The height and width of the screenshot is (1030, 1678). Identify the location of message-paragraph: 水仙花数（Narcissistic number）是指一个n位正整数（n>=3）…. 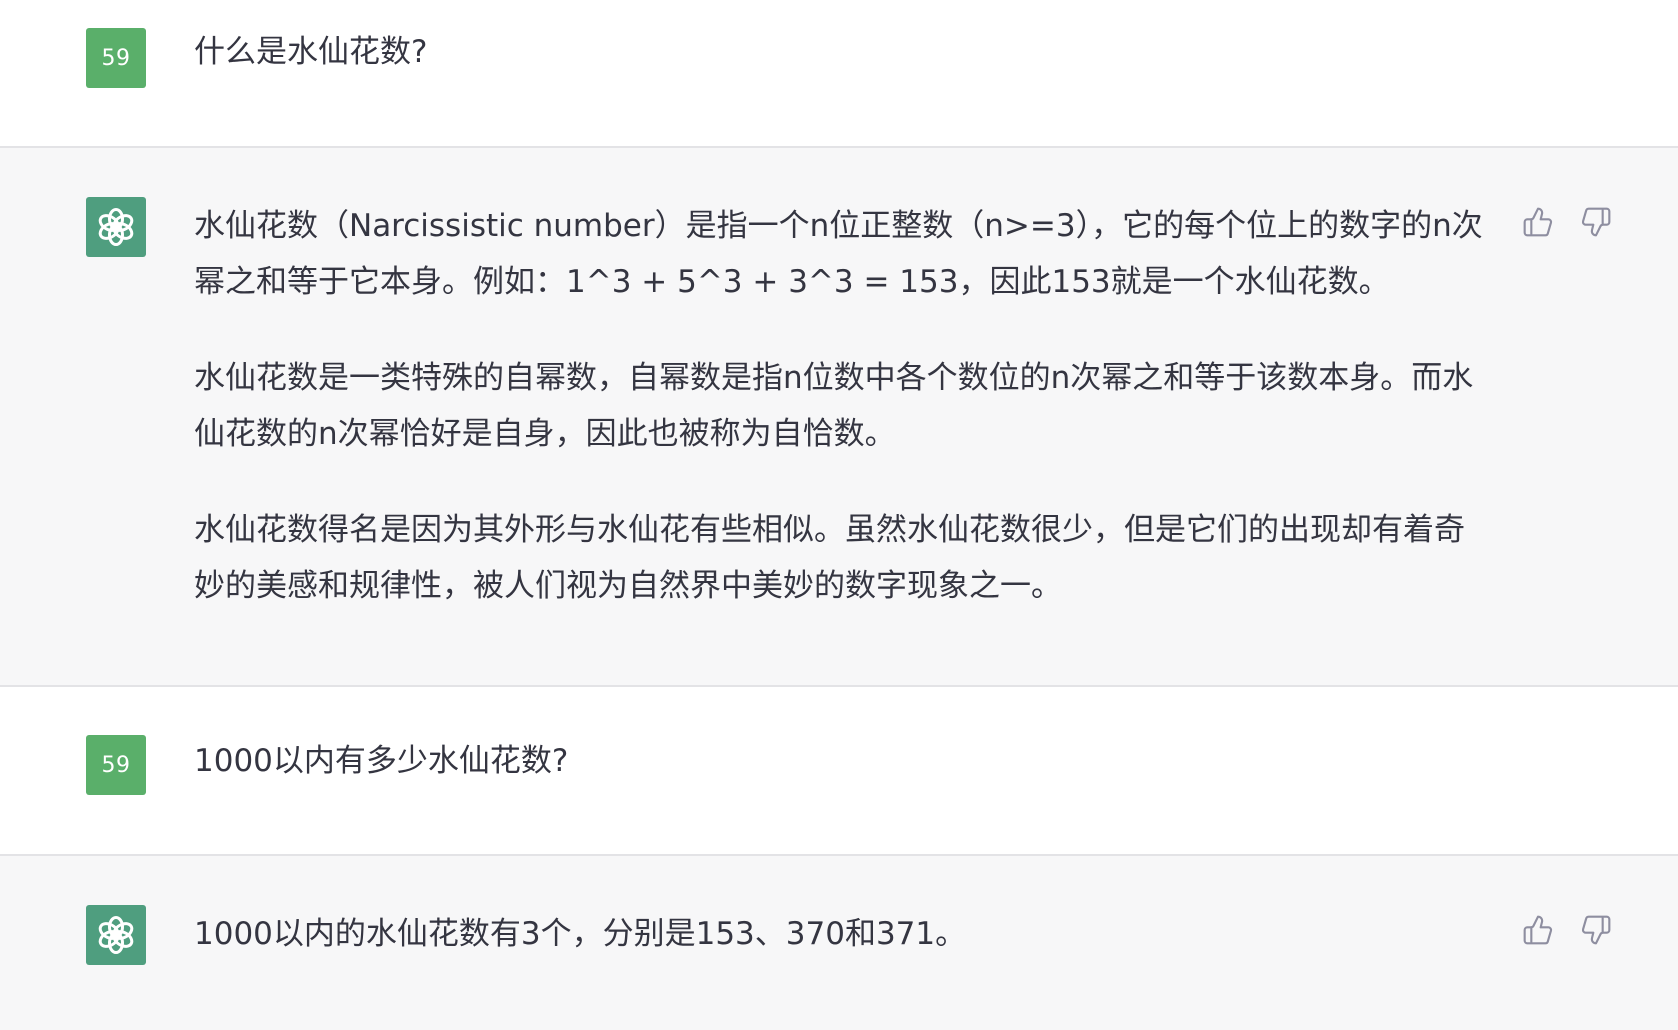
(838, 254).